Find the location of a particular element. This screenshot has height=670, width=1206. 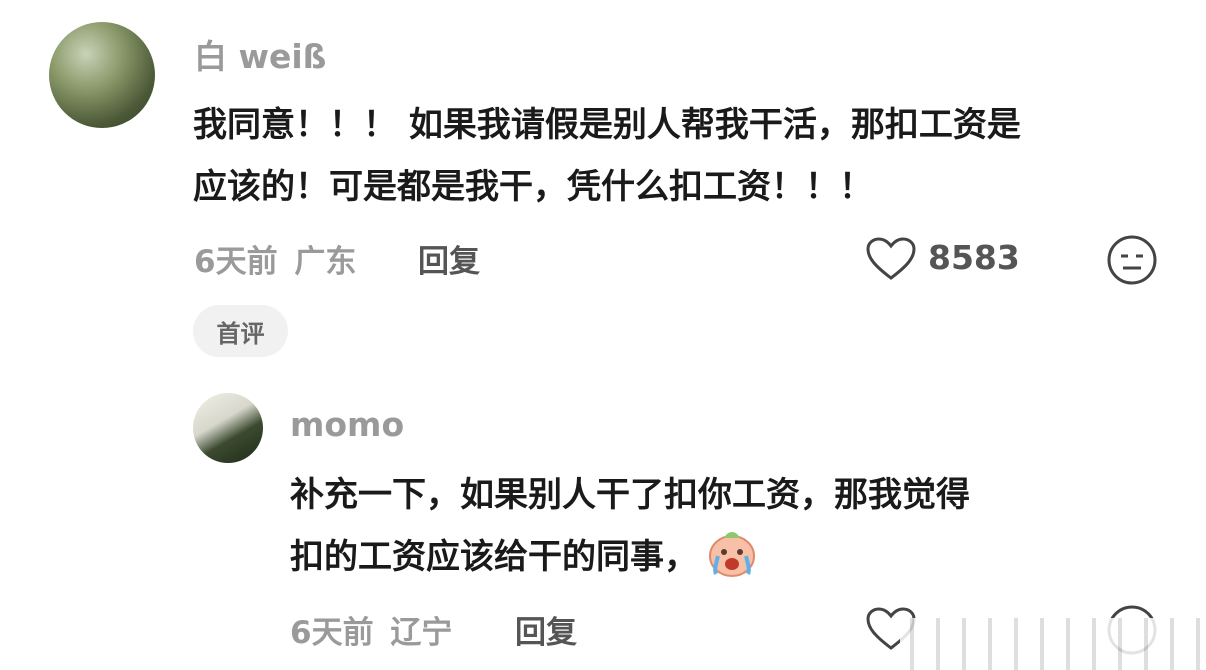

watermark-overlay is located at coordinates (1050, 644).